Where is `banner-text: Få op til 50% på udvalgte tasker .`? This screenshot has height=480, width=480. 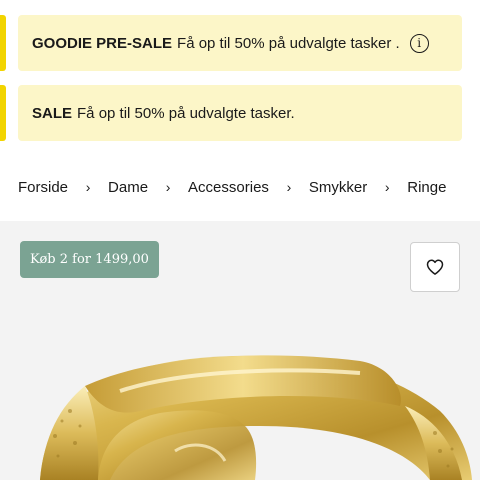
banner-text: Få op til 50% på udvalgte tasker . is located at coordinates (288, 43).